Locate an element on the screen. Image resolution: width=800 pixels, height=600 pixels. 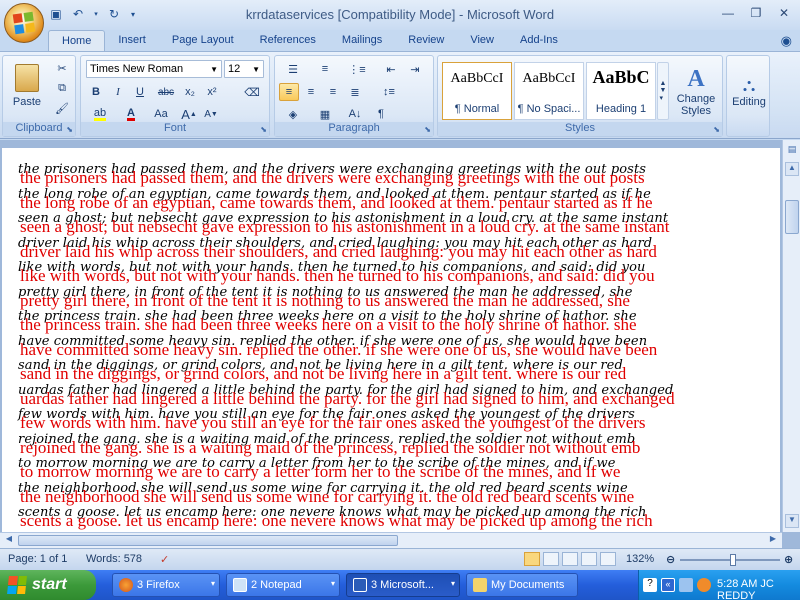
office-button is located at coordinates (24, 23).